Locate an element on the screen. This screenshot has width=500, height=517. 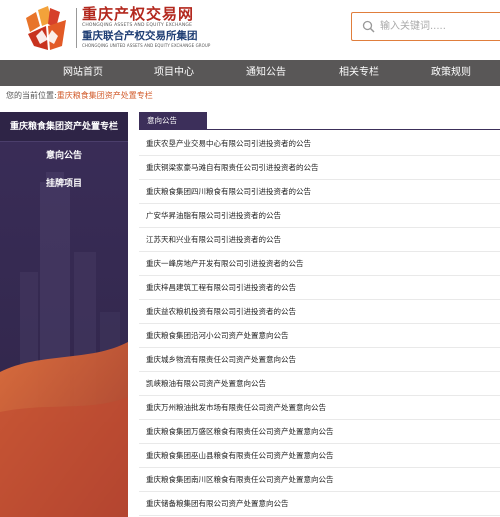
search-box is located at coordinates (425, 26).